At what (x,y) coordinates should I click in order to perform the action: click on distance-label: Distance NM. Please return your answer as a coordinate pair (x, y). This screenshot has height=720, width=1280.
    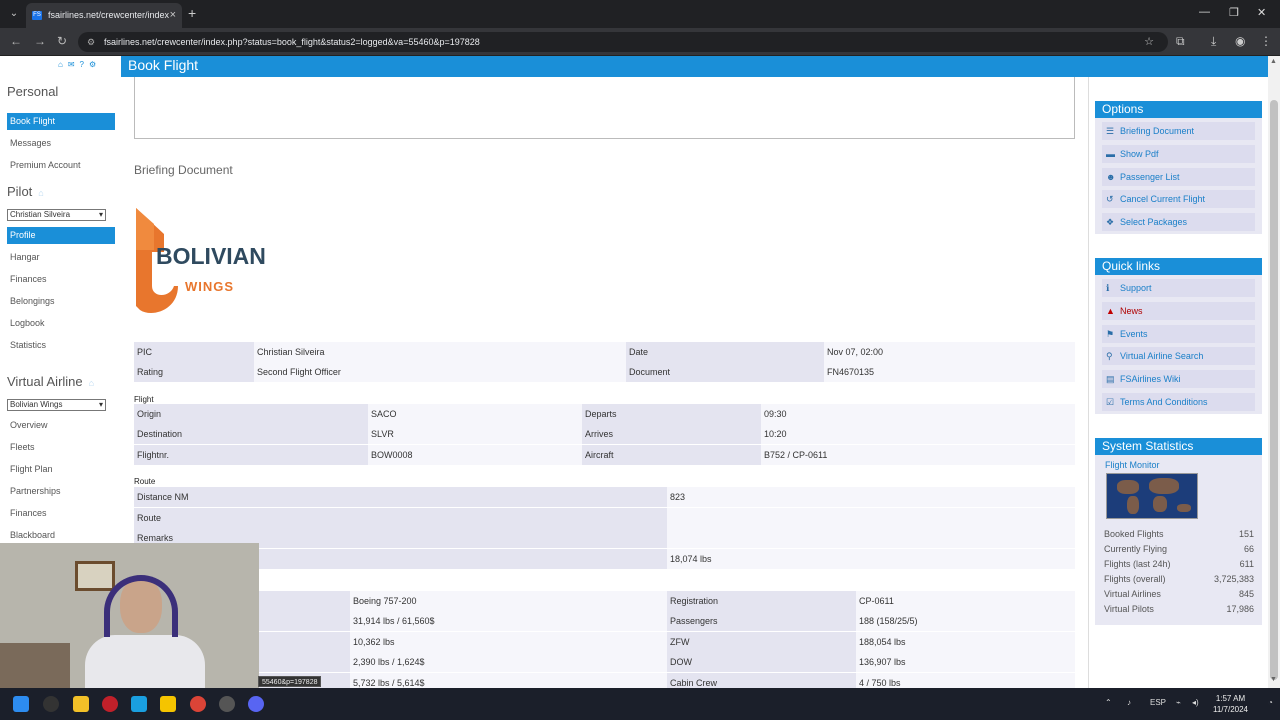
    Looking at the image, I should click on (400, 497).